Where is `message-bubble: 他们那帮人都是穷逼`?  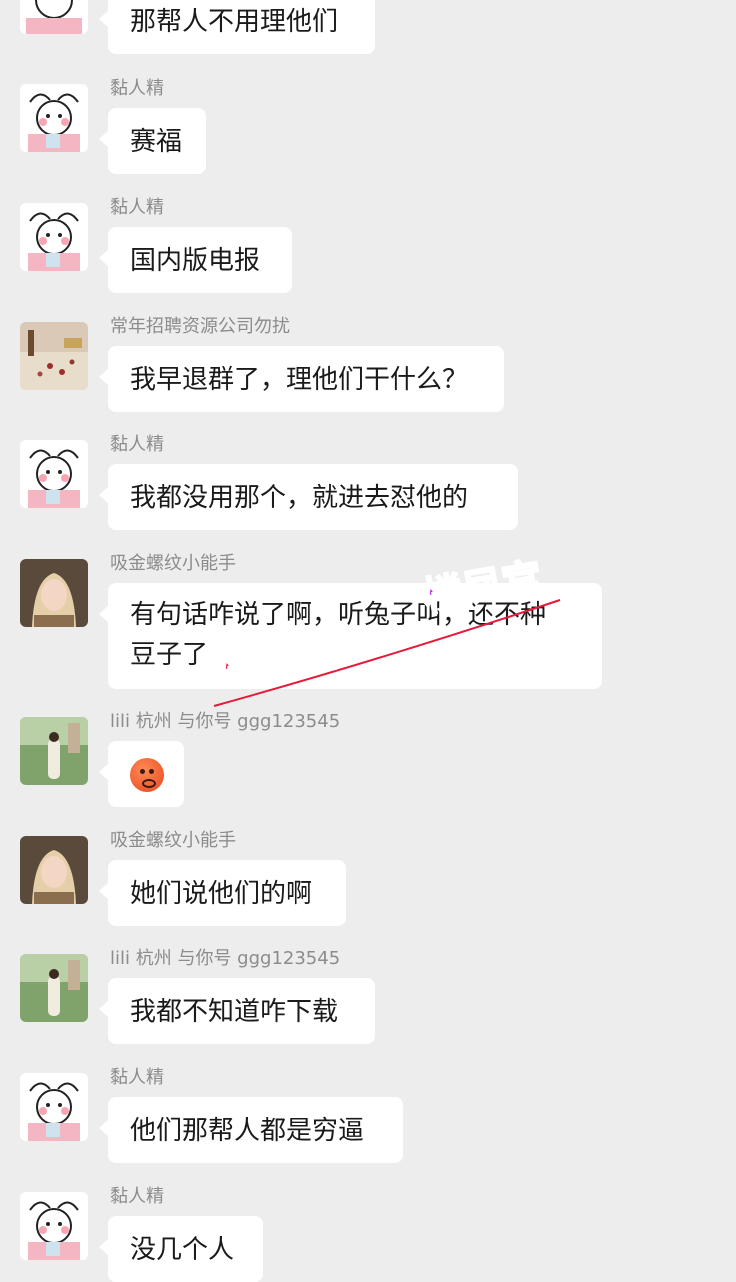 message-bubble: 他们那帮人都是穷逼 is located at coordinates (251, 1130).